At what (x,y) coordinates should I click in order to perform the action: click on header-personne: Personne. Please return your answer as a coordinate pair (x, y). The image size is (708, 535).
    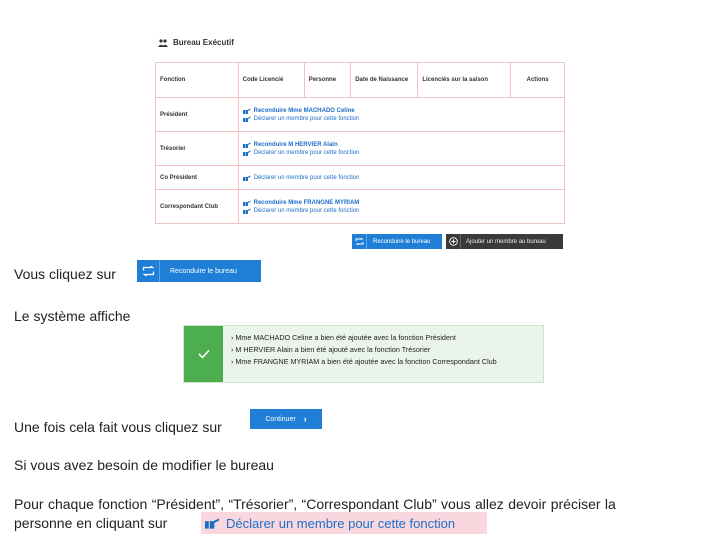
    Looking at the image, I should click on (327, 80).